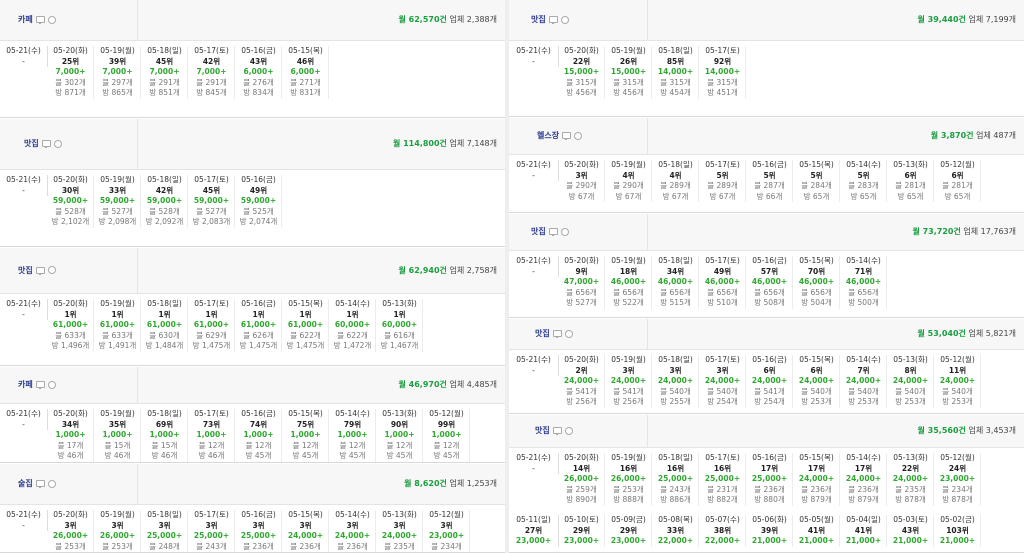  I want to click on date-label: 05-14(수), so click(863, 164).